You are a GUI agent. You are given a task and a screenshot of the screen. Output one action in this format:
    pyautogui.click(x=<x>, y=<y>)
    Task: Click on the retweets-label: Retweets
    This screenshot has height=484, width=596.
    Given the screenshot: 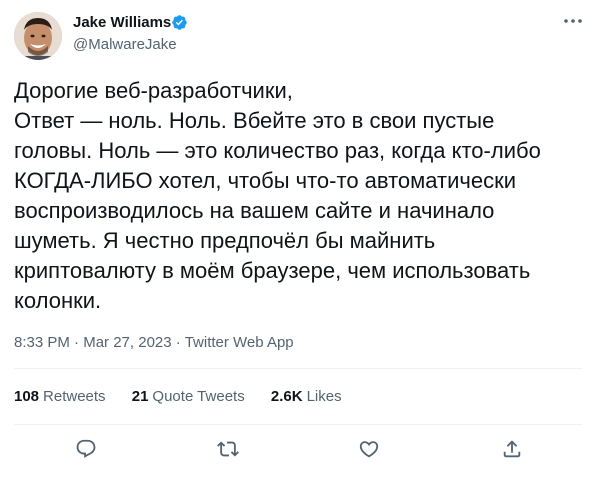 What is the action you would take?
    pyautogui.click(x=74, y=396)
    